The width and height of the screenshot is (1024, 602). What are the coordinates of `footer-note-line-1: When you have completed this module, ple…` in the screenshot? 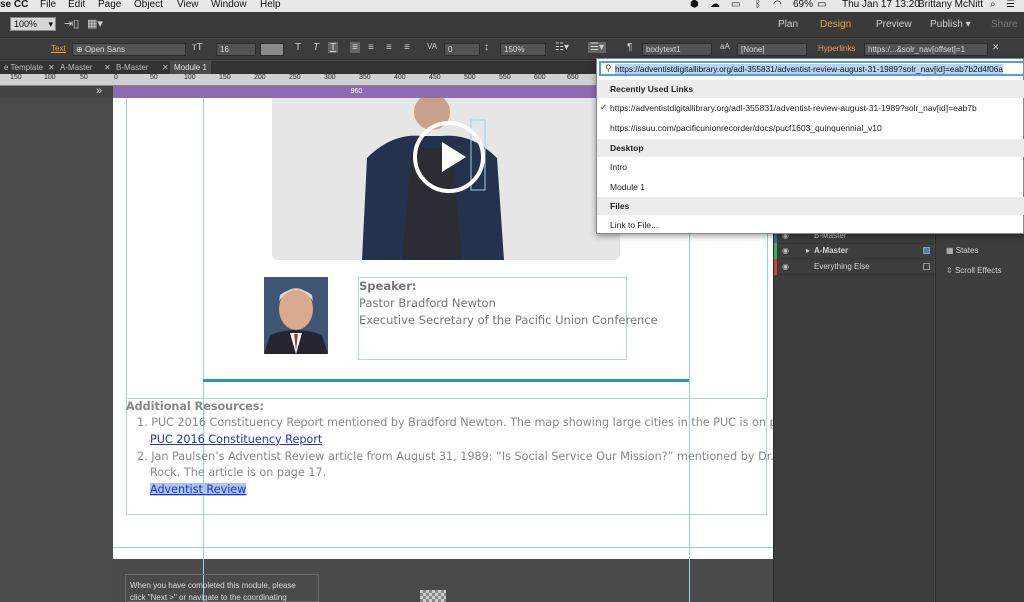 It's located at (213, 585).